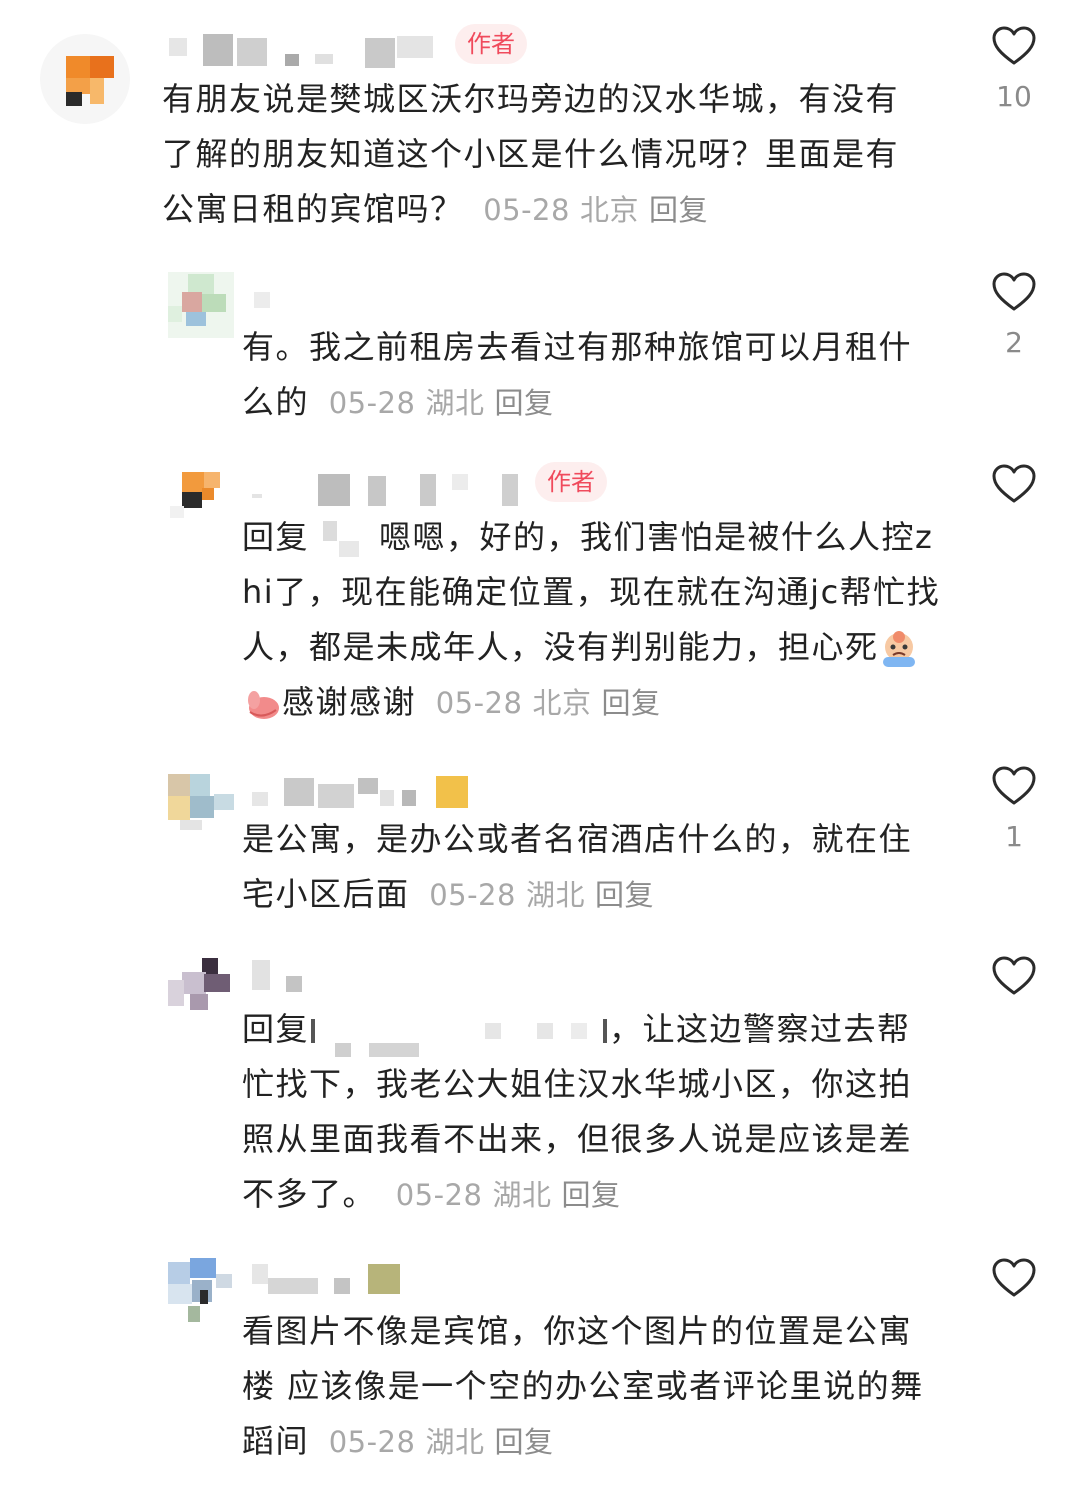  I want to click on like-button: 2, so click(1014, 315).